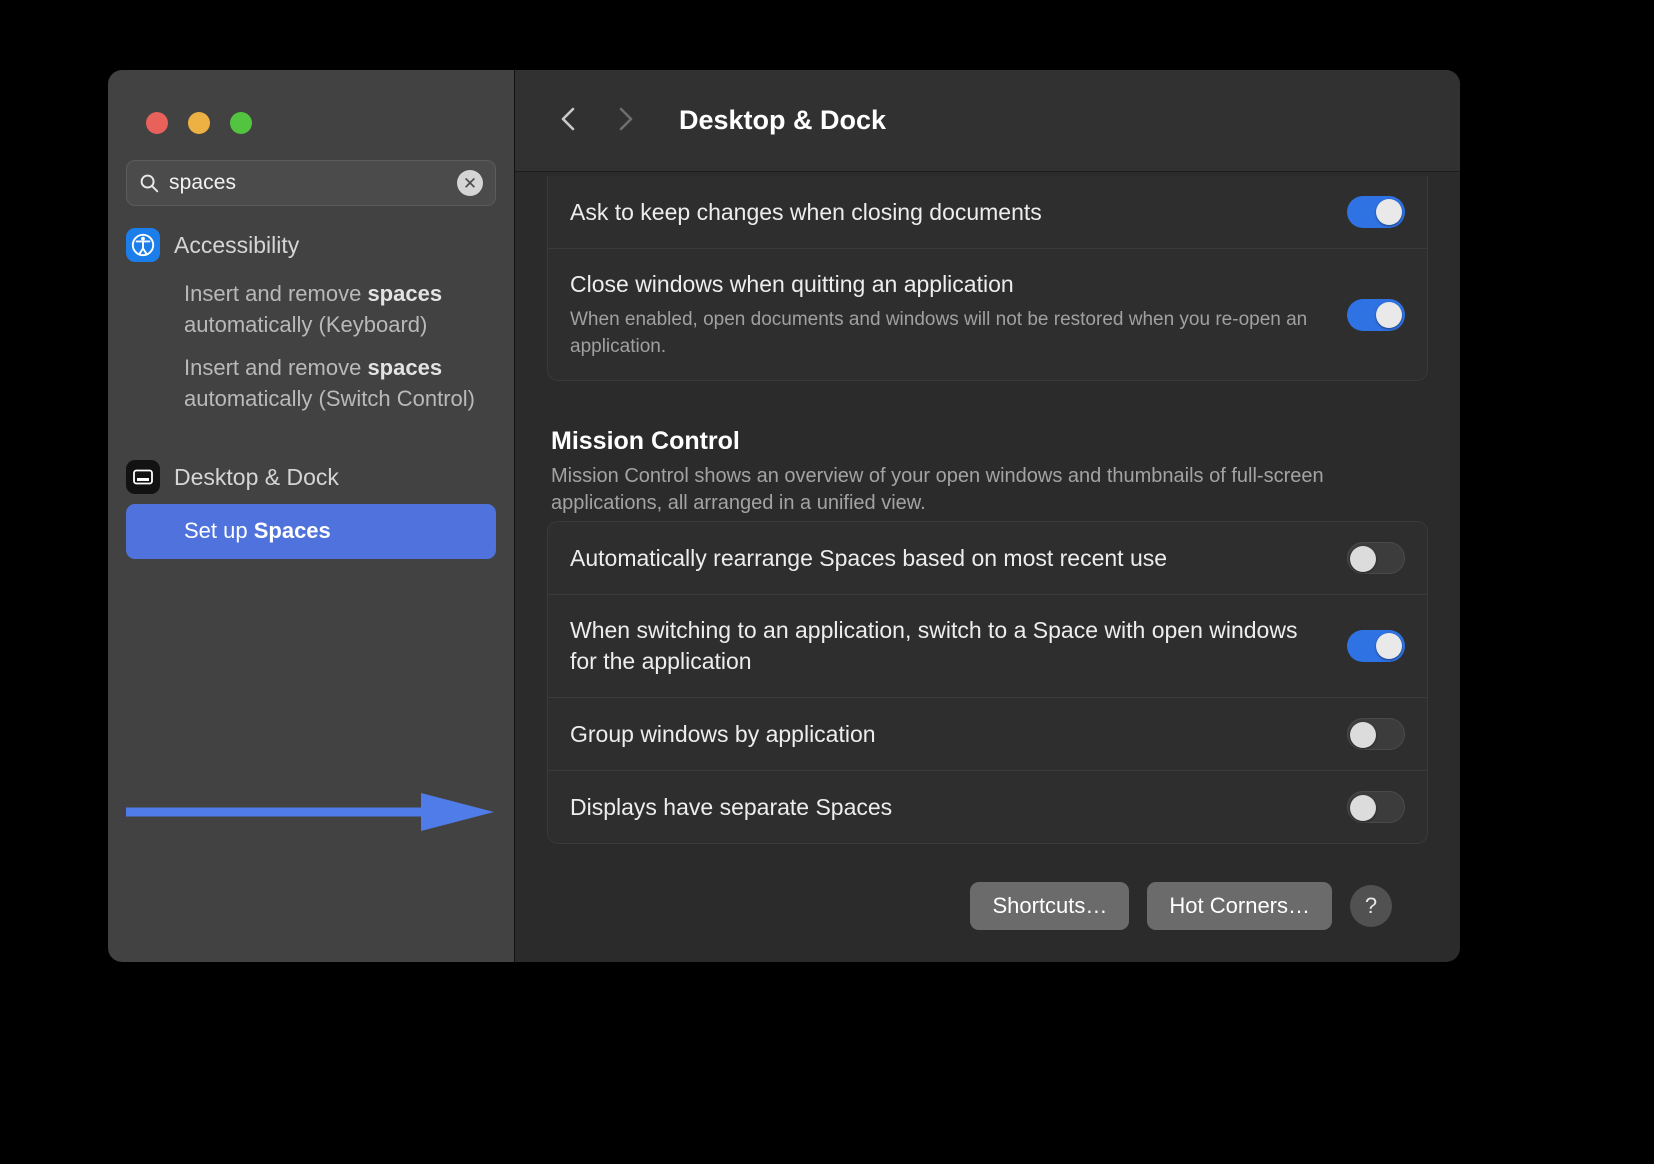 This screenshot has height=1164, width=1654. I want to click on toggle-displays-separate-spaces, so click(1376, 807).